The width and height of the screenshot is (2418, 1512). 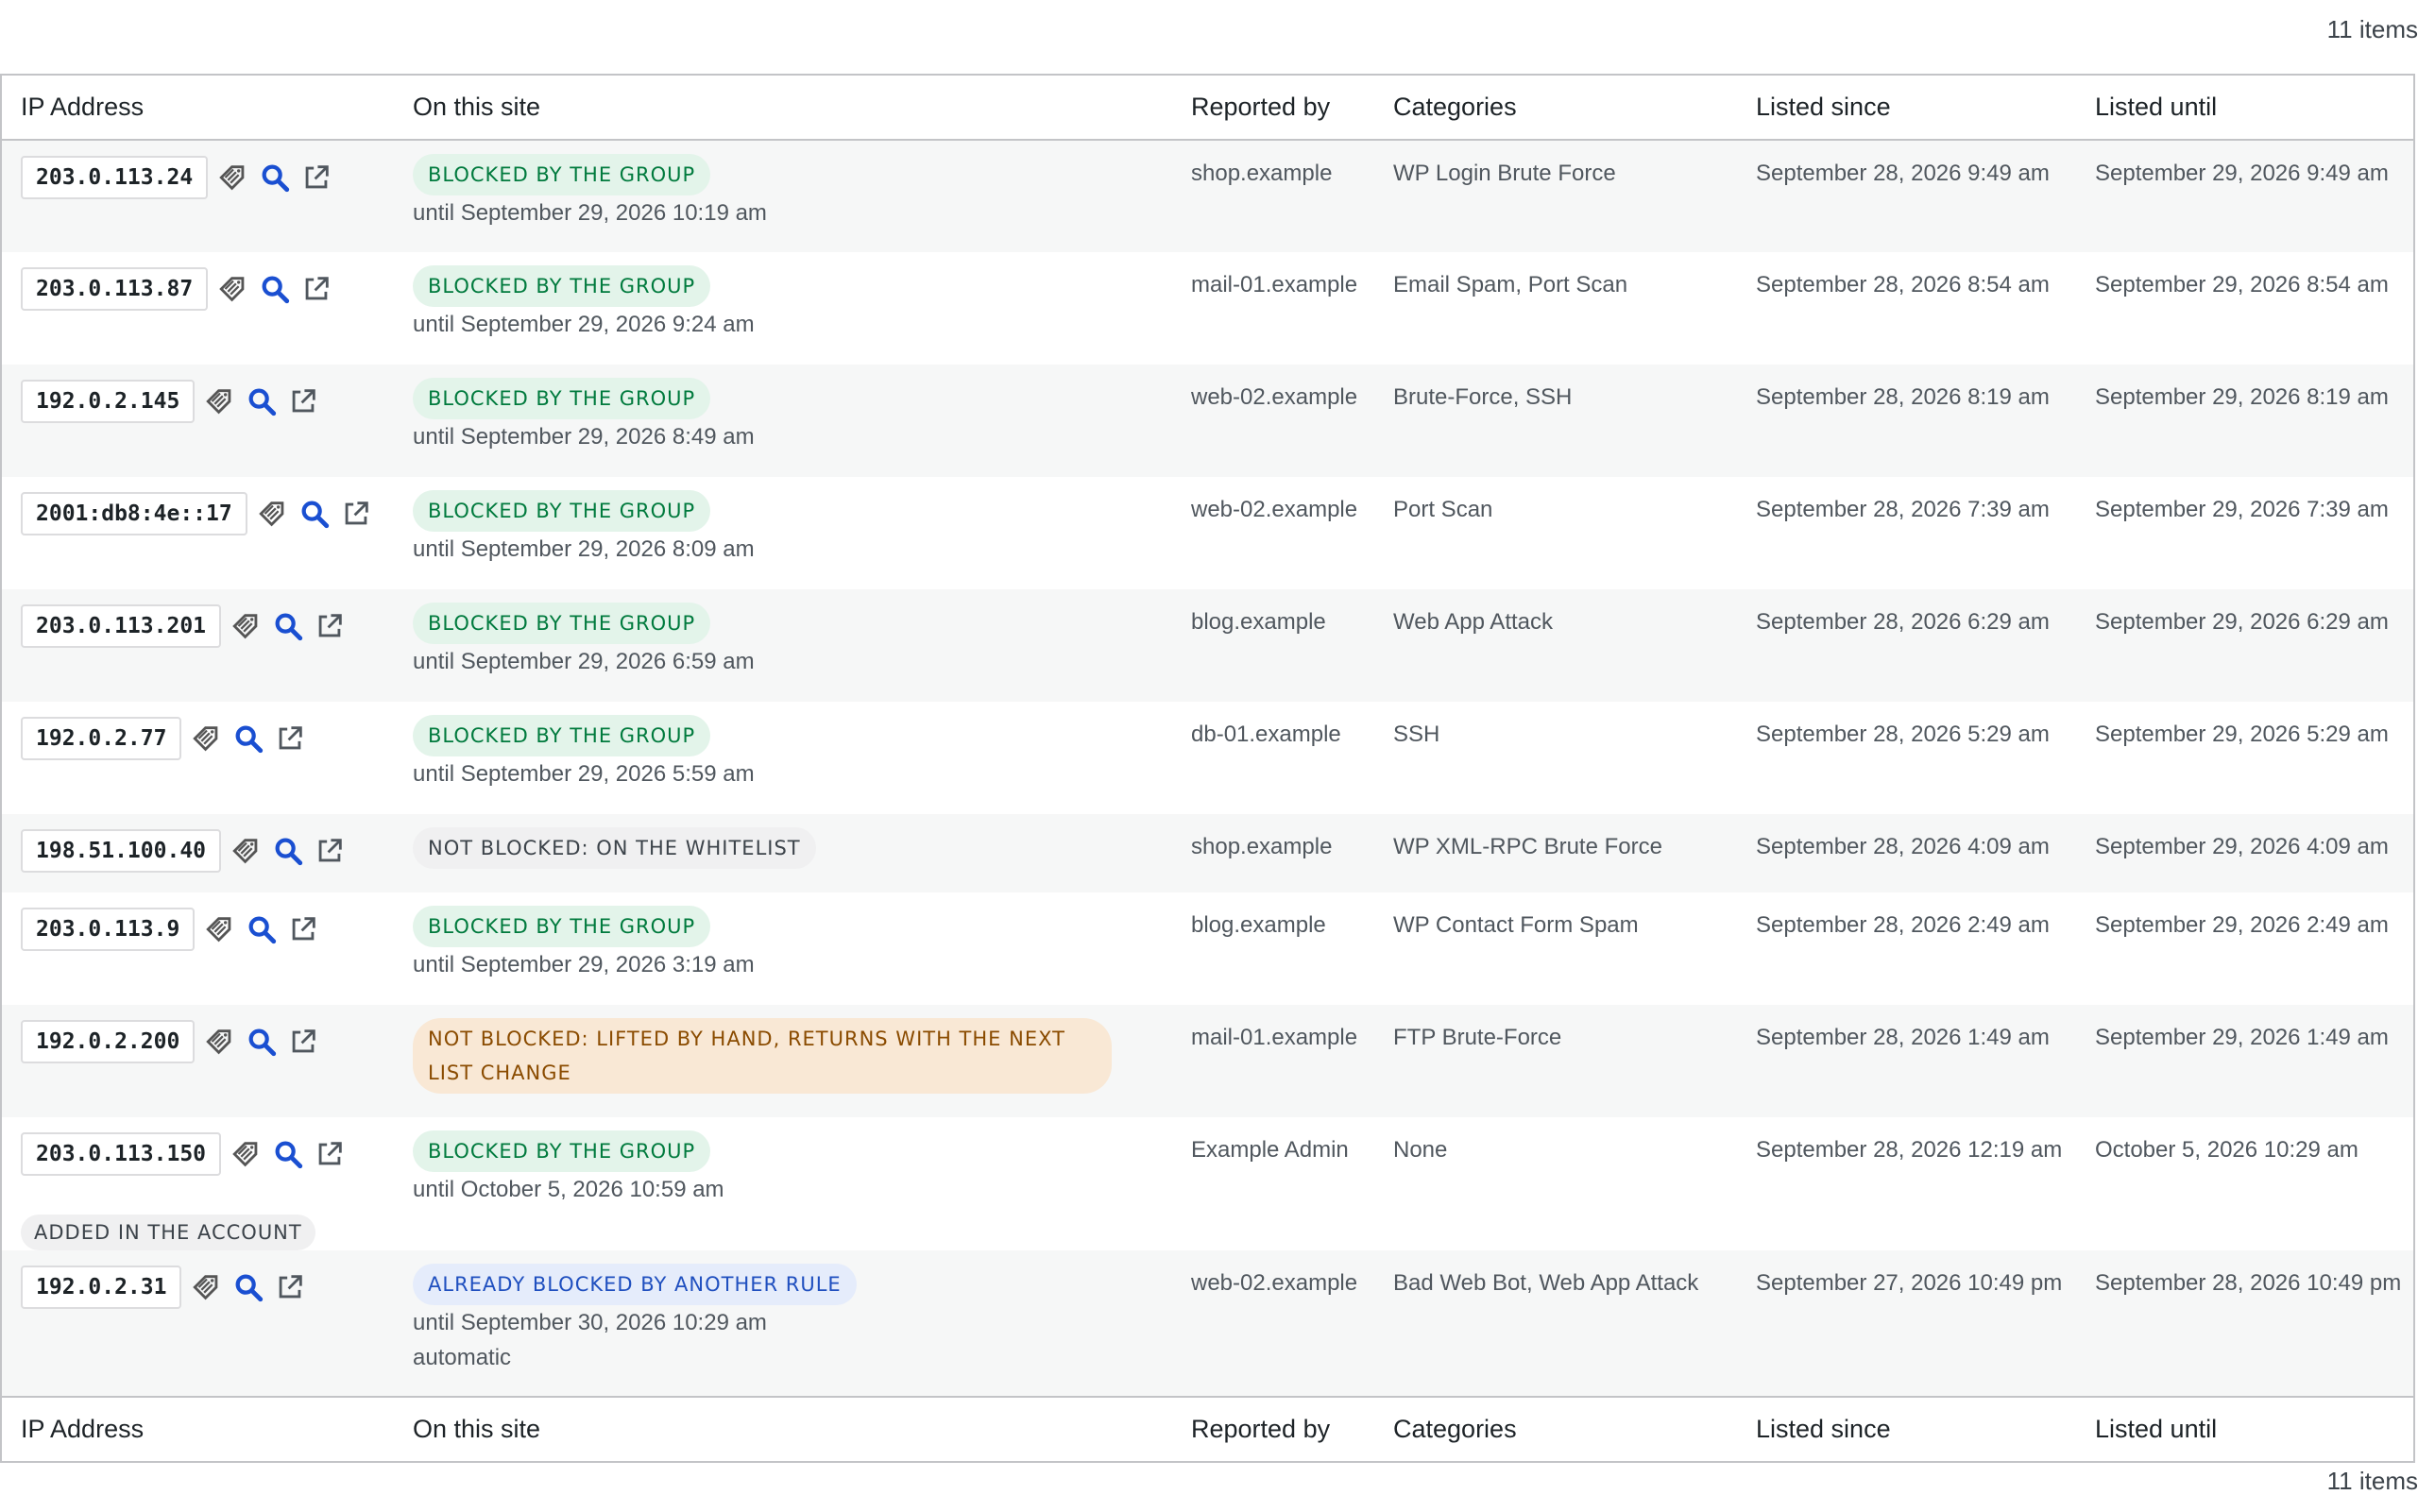 I want to click on cell-categories: Email Spam, Port Scan, so click(x=1555, y=308).